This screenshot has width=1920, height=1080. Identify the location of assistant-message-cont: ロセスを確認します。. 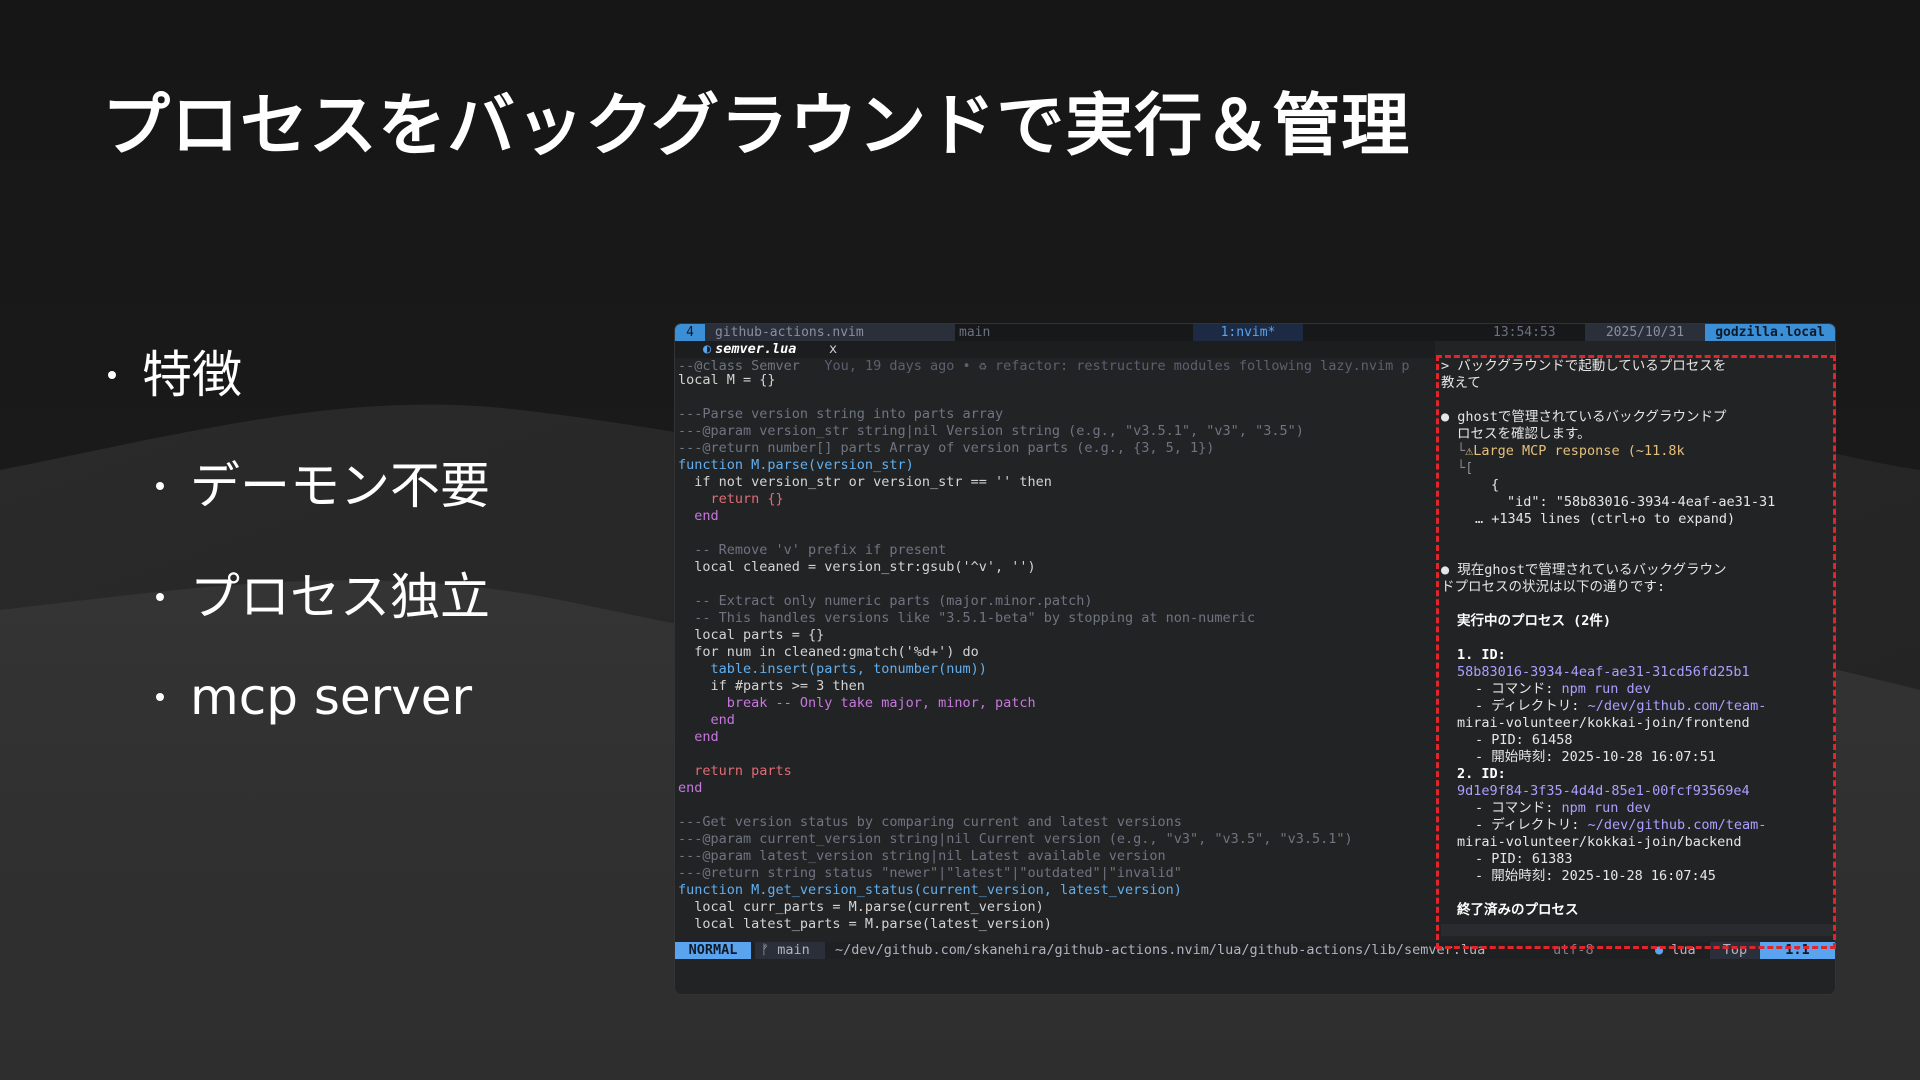
(1524, 434).